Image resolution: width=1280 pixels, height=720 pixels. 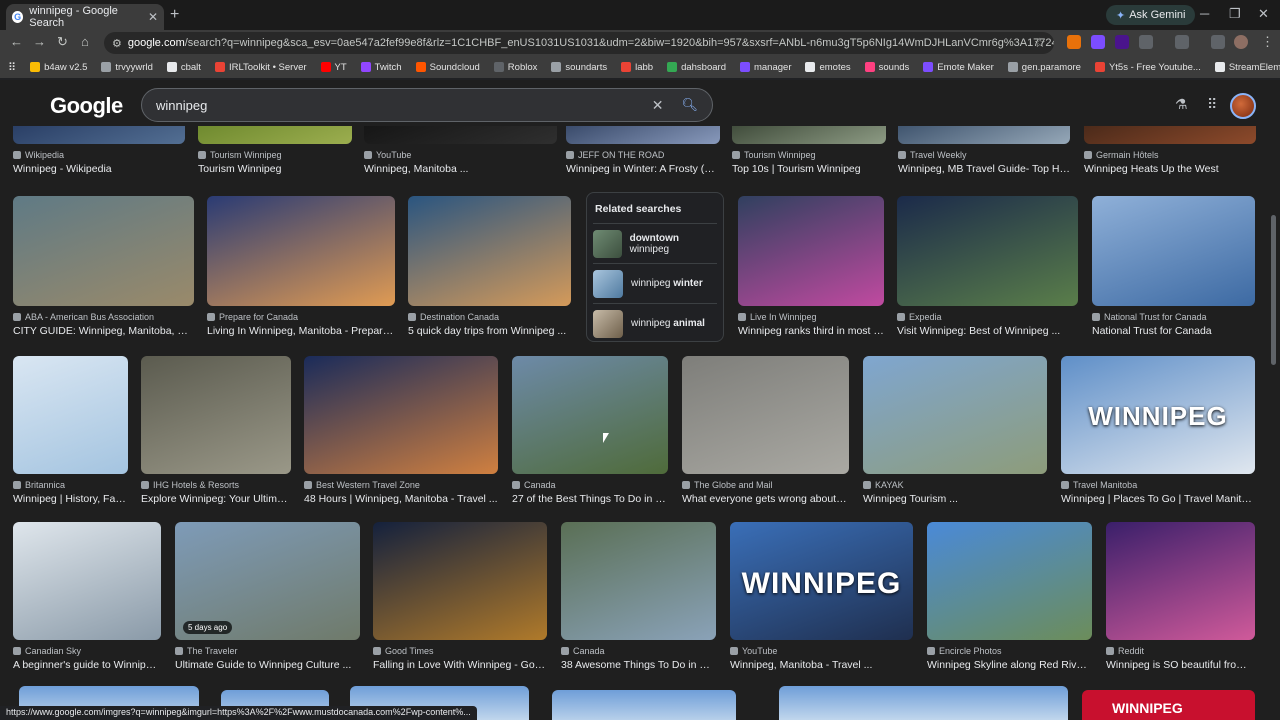 I want to click on image-result-card, so click(x=923, y=703).